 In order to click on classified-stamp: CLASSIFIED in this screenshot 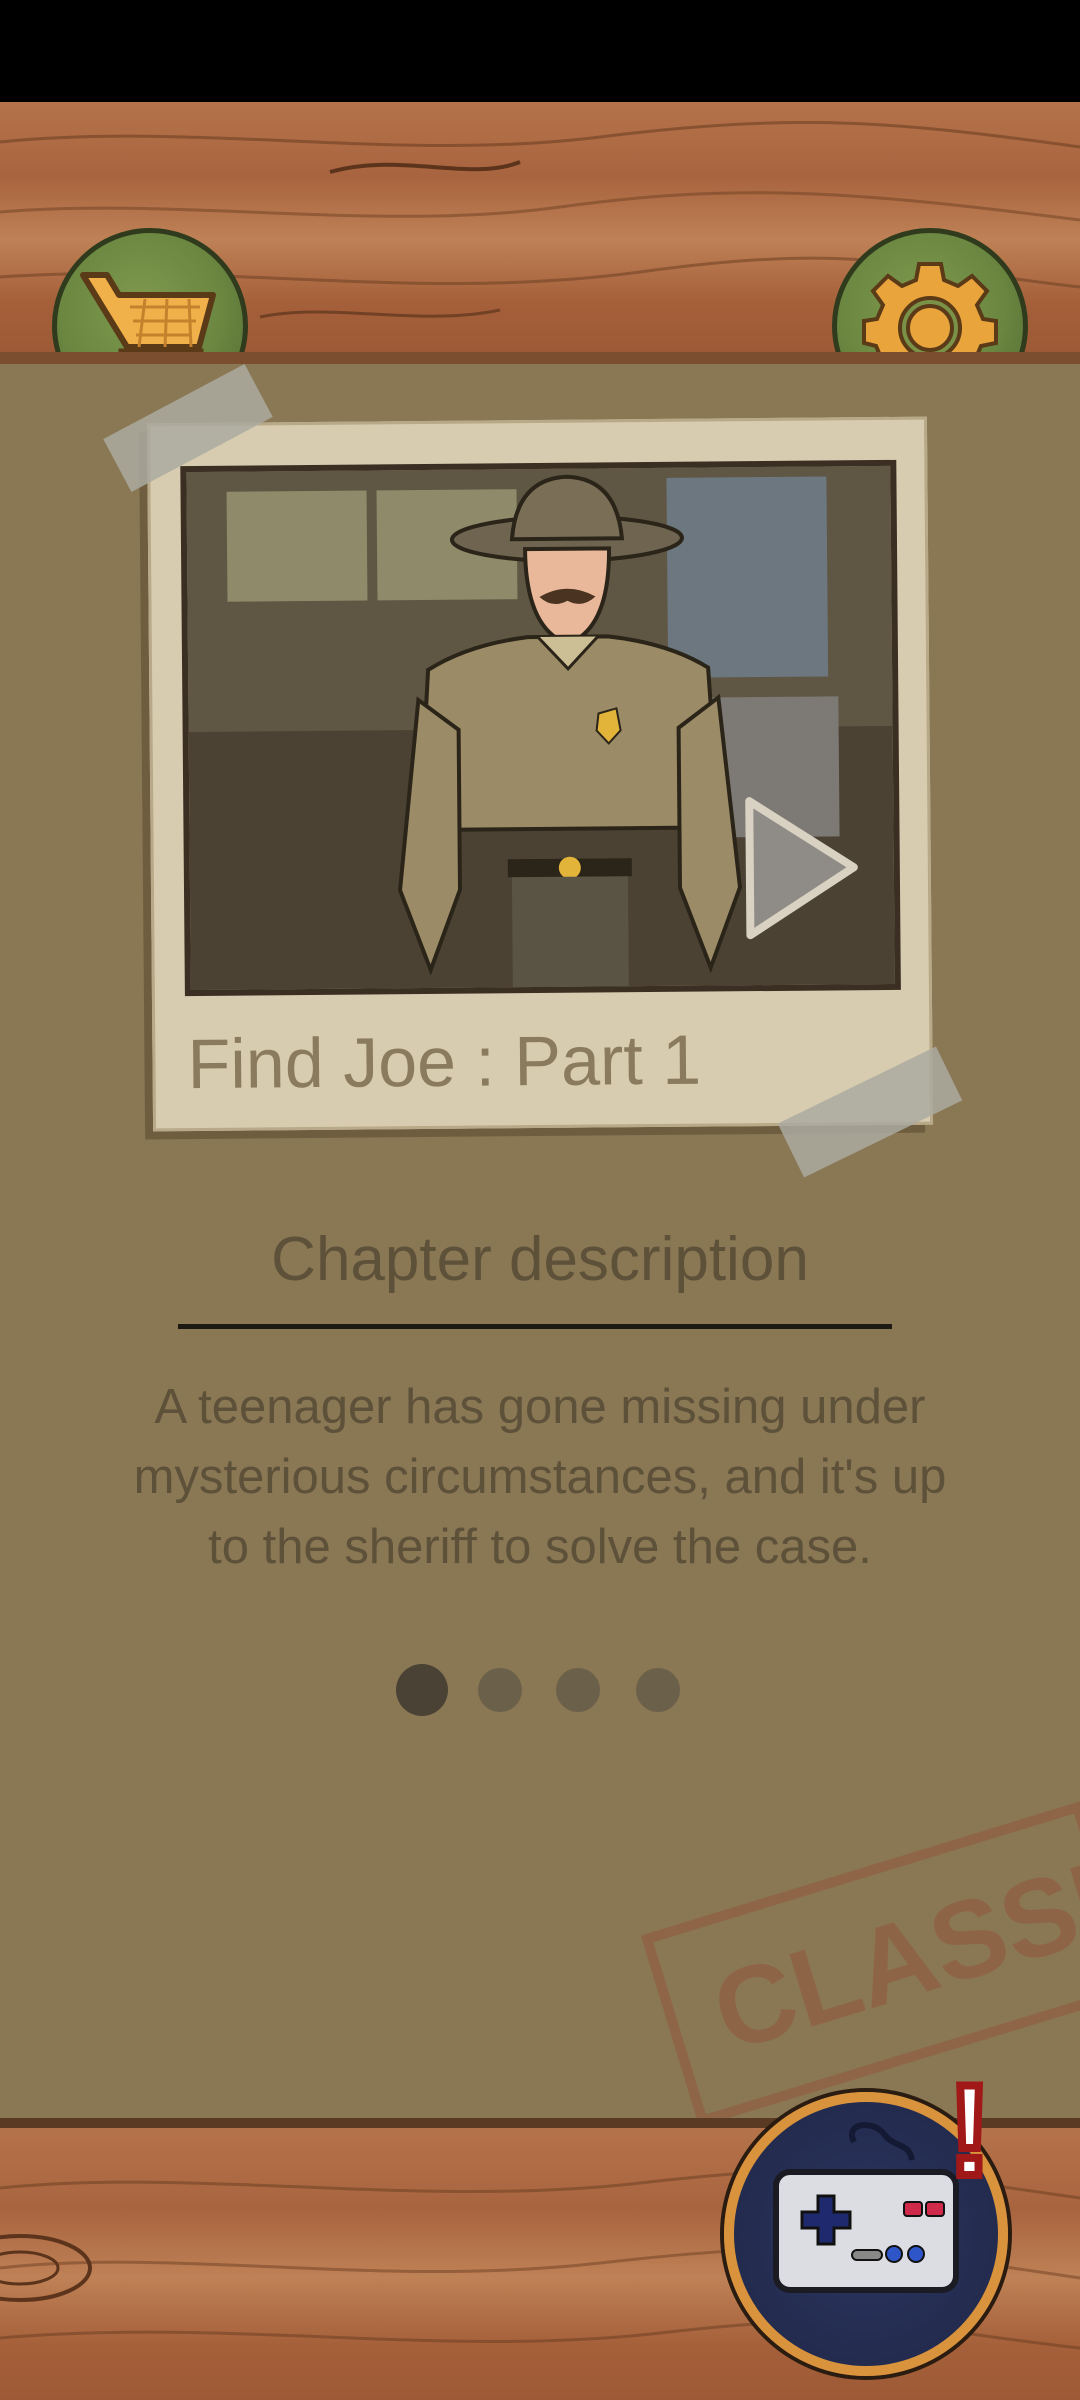, I will do `click(860, 1946)`.